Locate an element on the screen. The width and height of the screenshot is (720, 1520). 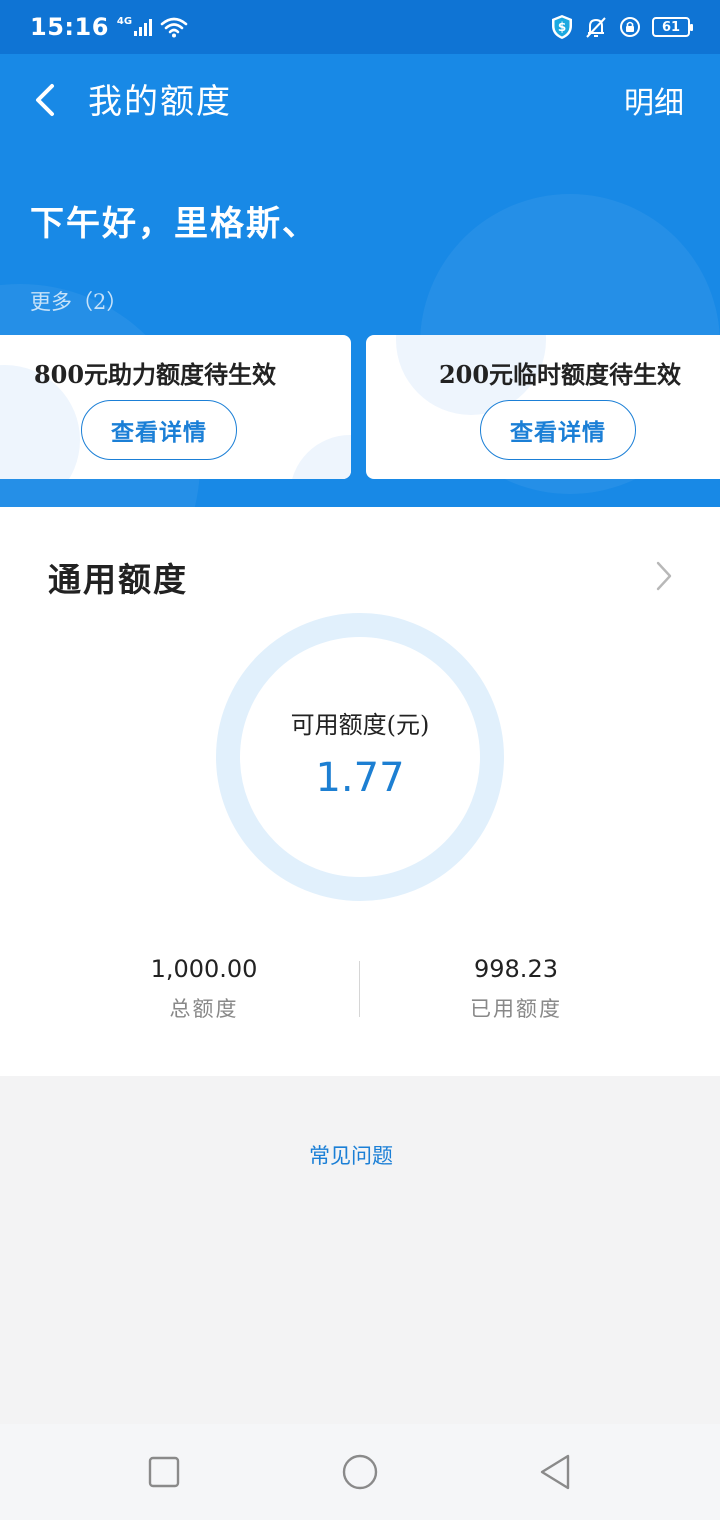
shield-icon: $ is located at coordinates (562, 27).